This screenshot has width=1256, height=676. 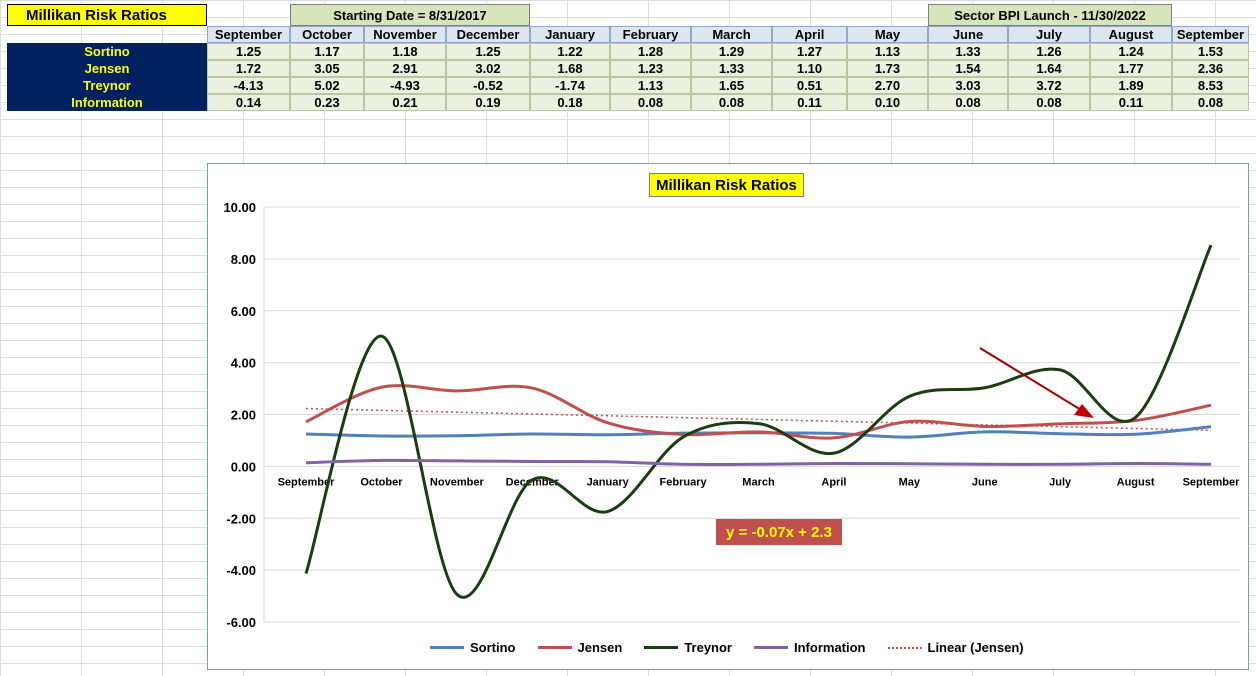 I want to click on x-tick-label: November, so click(x=457, y=482).